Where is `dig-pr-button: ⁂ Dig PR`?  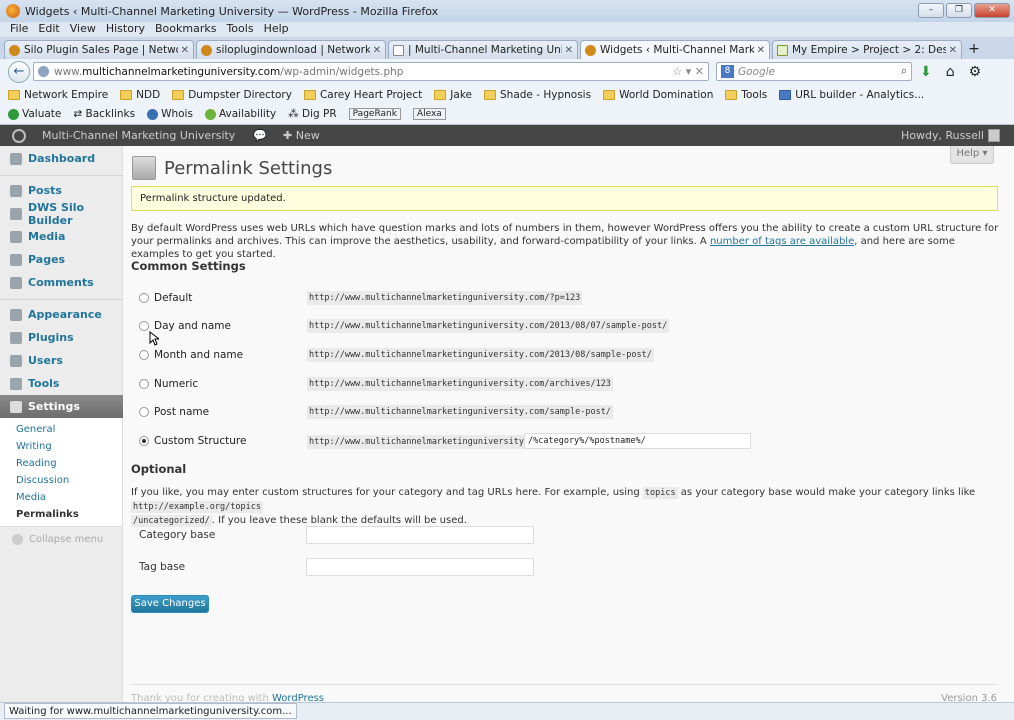 dig-pr-button: ⁂ Dig PR is located at coordinates (312, 114).